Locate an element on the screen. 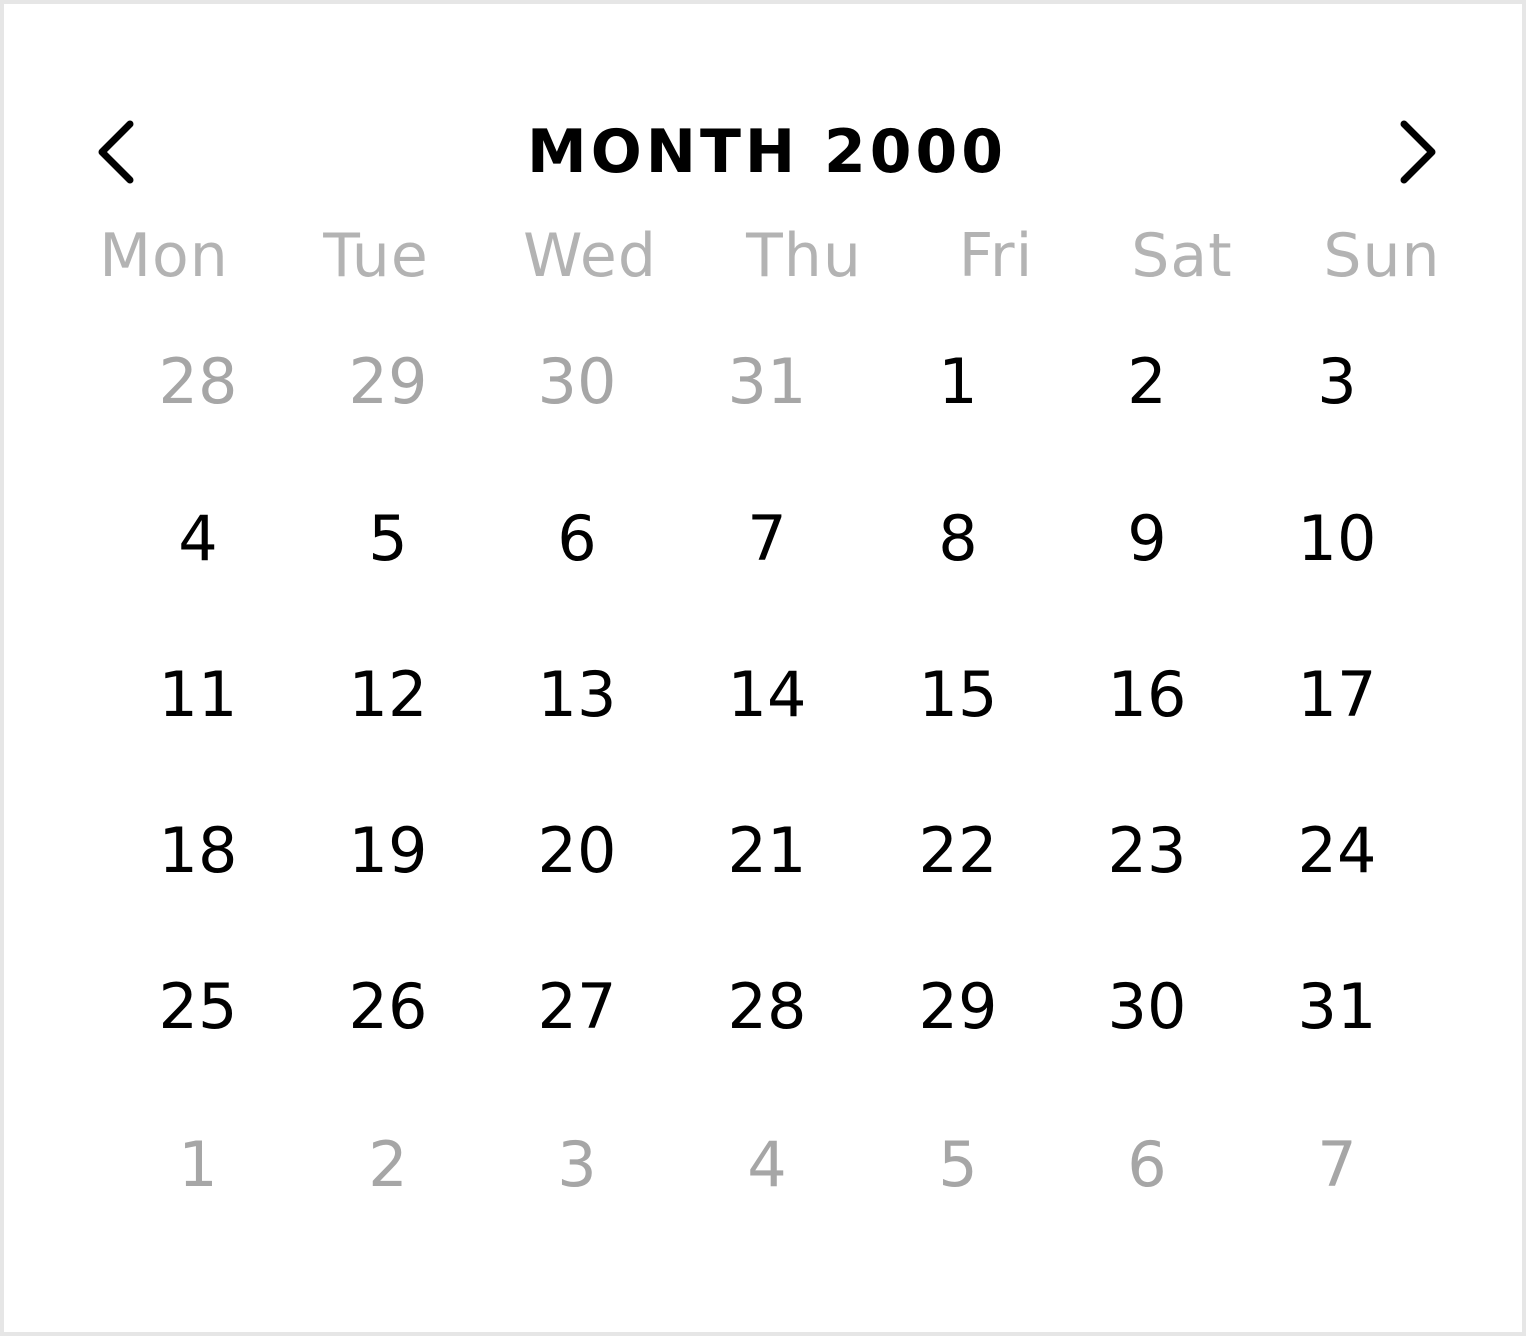 The width and height of the screenshot is (1526, 1340). day-cell: 7 is located at coordinates (767, 539).